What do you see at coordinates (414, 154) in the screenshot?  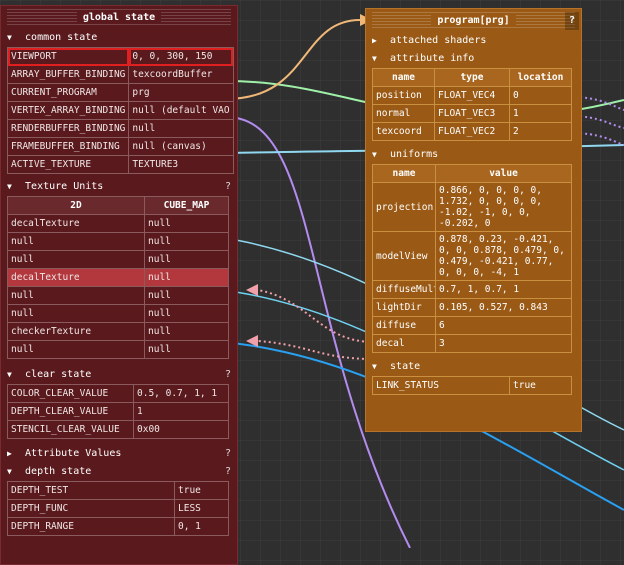 I see `uniforms-label: uniforms` at bounding box center [414, 154].